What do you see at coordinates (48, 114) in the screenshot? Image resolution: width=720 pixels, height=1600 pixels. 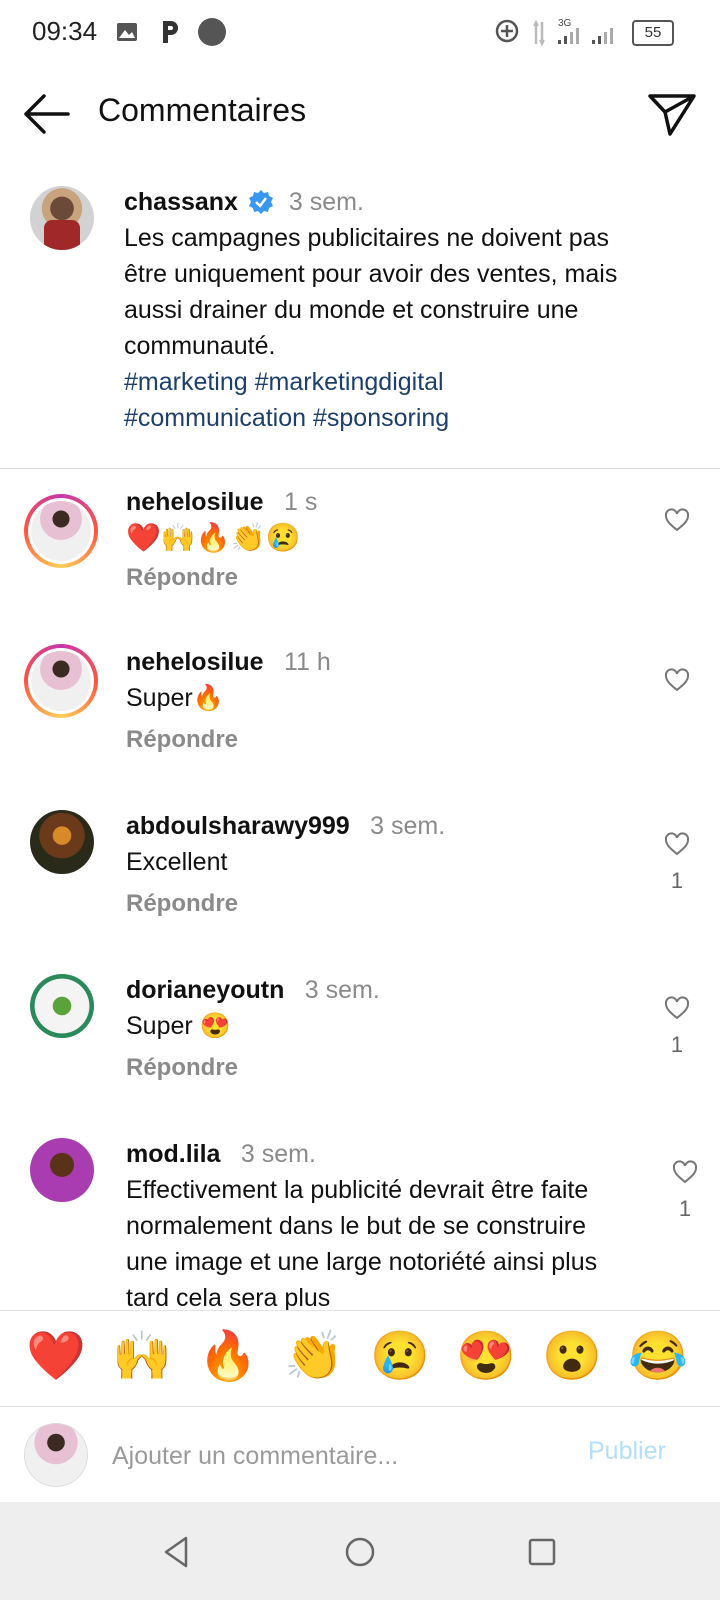 I see `back-arrow-icon` at bounding box center [48, 114].